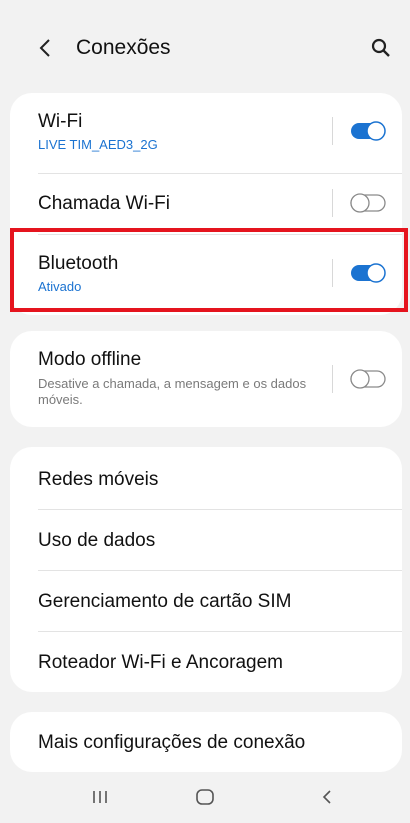 Image resolution: width=410 pixels, height=823 pixels. I want to click on menu-item-hotspot-tethering: Roteador Wi-Fi e Ancoragem, so click(206, 662).